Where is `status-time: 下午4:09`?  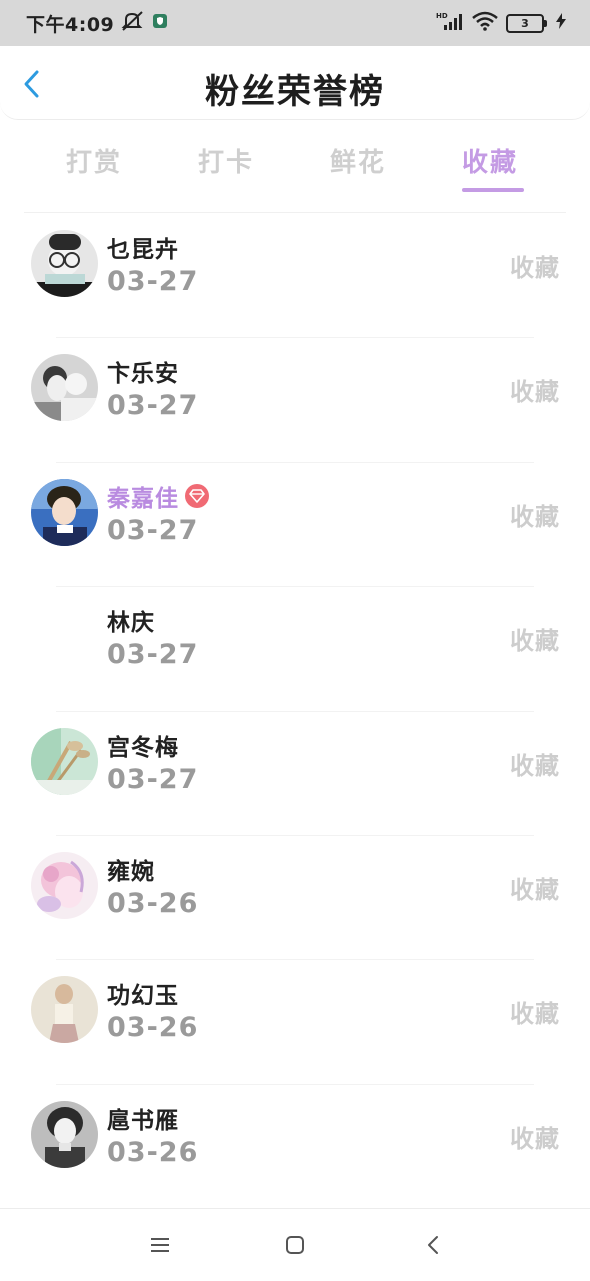 status-time: 下午4:09 is located at coordinates (70, 24).